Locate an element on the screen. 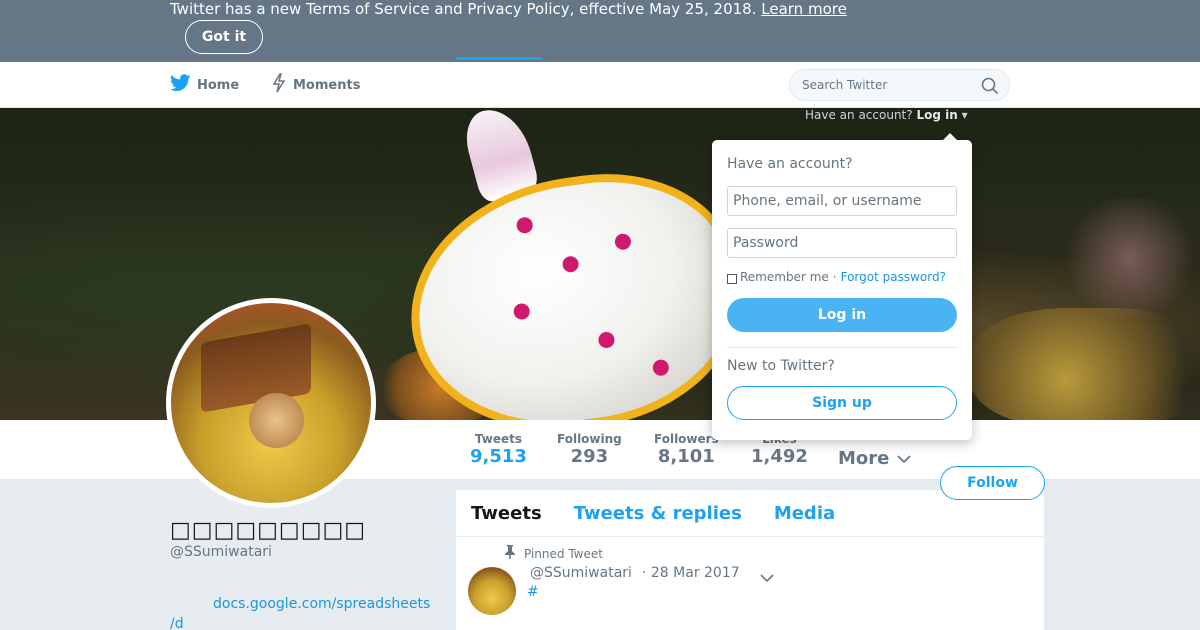 This screenshot has height=630, width=1200. profile-url-link: docs.google.com/spreadsheets is located at coordinates (321, 604).